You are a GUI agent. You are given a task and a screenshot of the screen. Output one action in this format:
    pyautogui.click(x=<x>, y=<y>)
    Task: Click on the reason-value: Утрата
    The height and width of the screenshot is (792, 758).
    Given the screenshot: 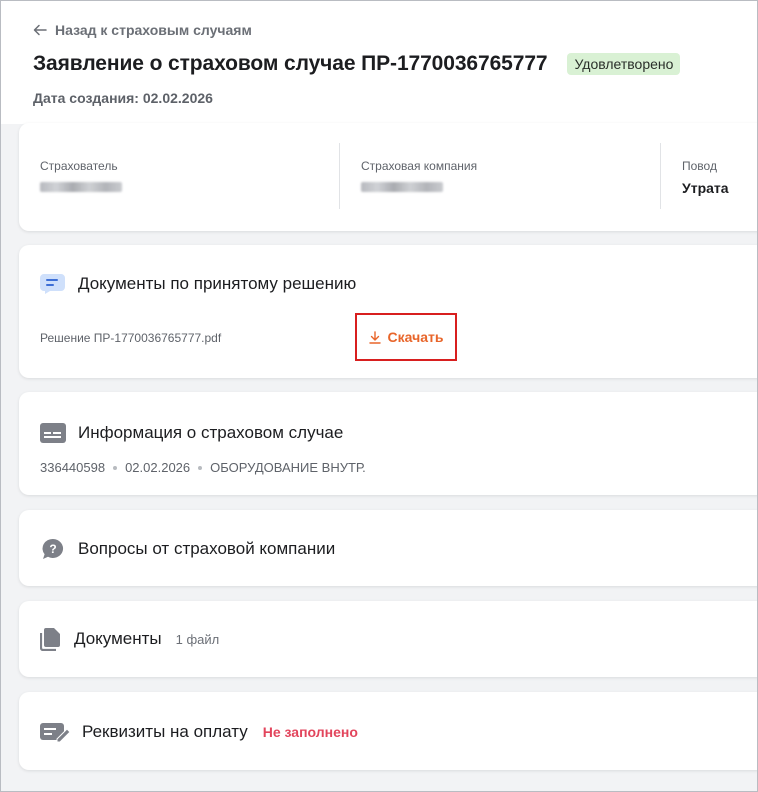 What is the action you would take?
    pyautogui.click(x=705, y=188)
    